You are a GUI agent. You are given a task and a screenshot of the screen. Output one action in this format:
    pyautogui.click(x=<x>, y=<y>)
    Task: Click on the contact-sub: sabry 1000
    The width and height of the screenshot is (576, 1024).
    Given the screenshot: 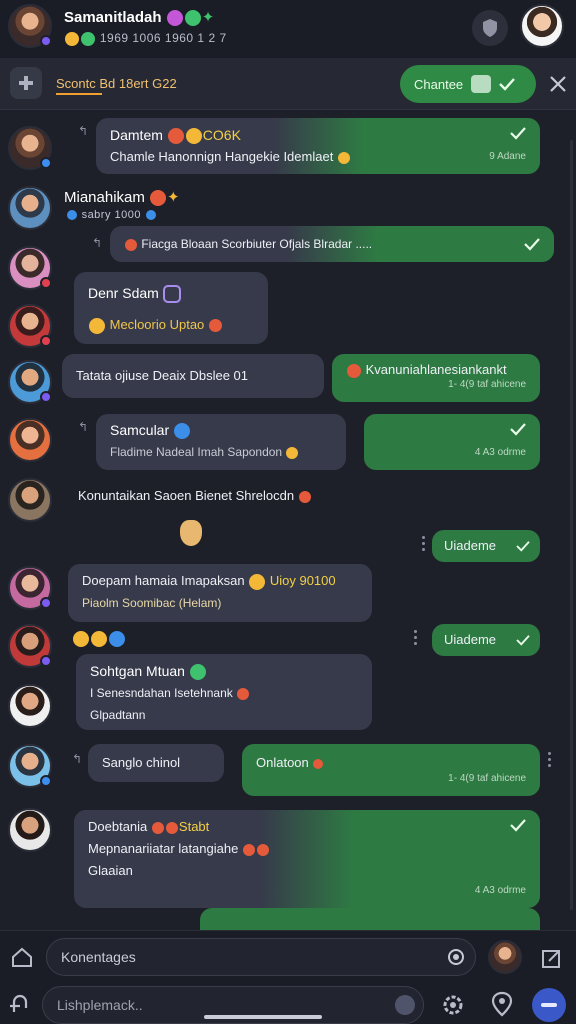 What is the action you would take?
    pyautogui.click(x=111, y=215)
    